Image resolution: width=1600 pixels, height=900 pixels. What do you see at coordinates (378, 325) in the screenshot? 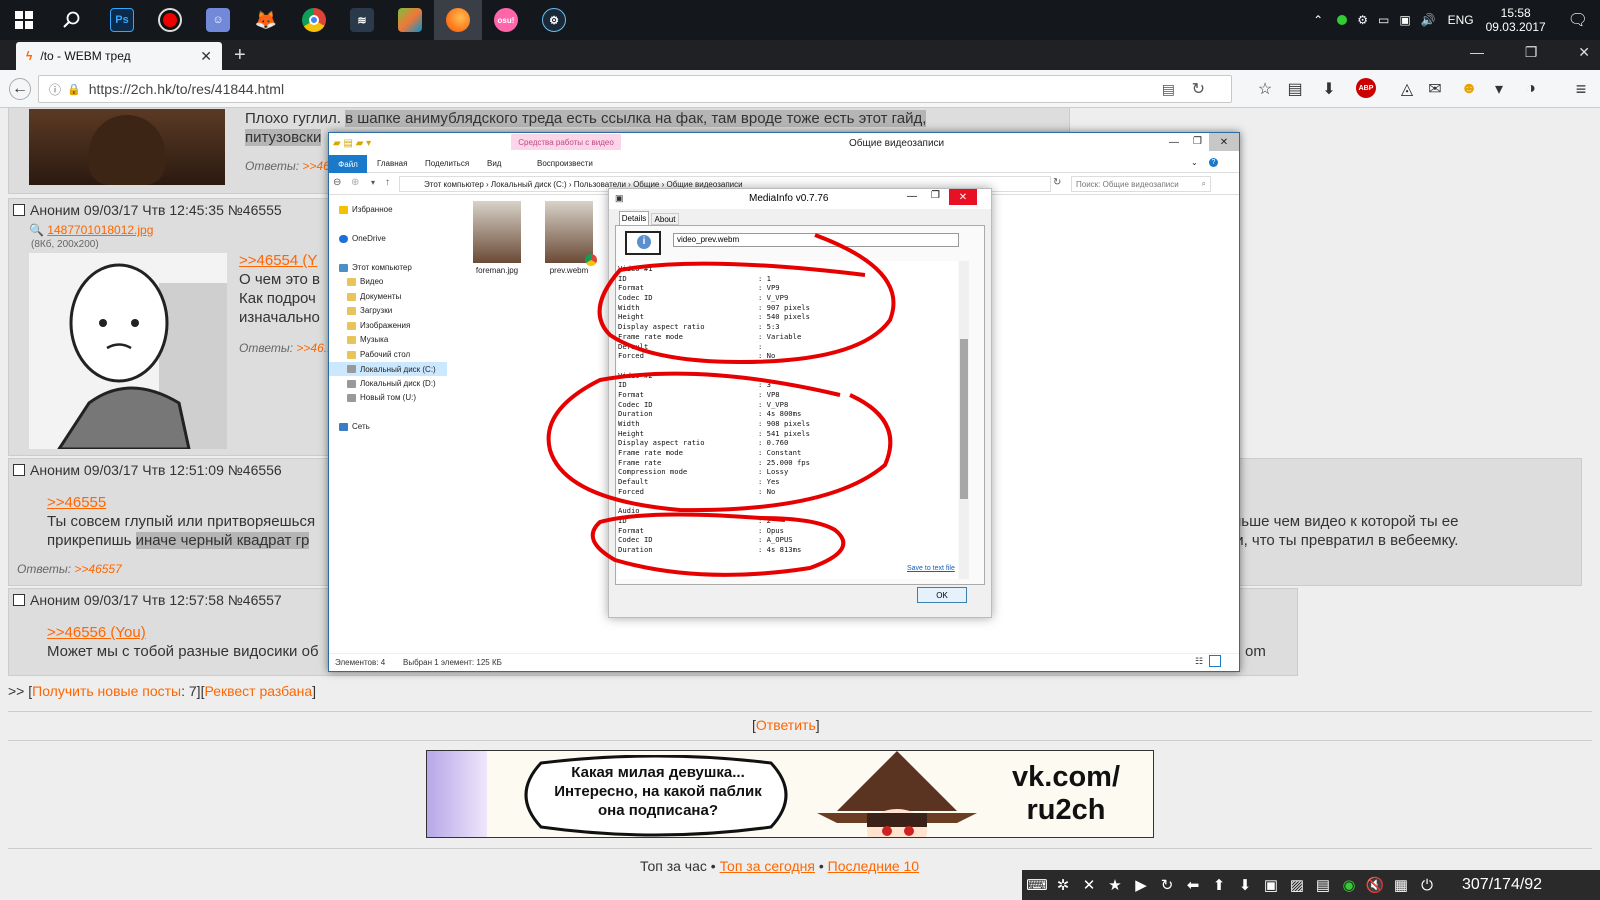
I see `tree-item-pictures: Изображения` at bounding box center [378, 325].